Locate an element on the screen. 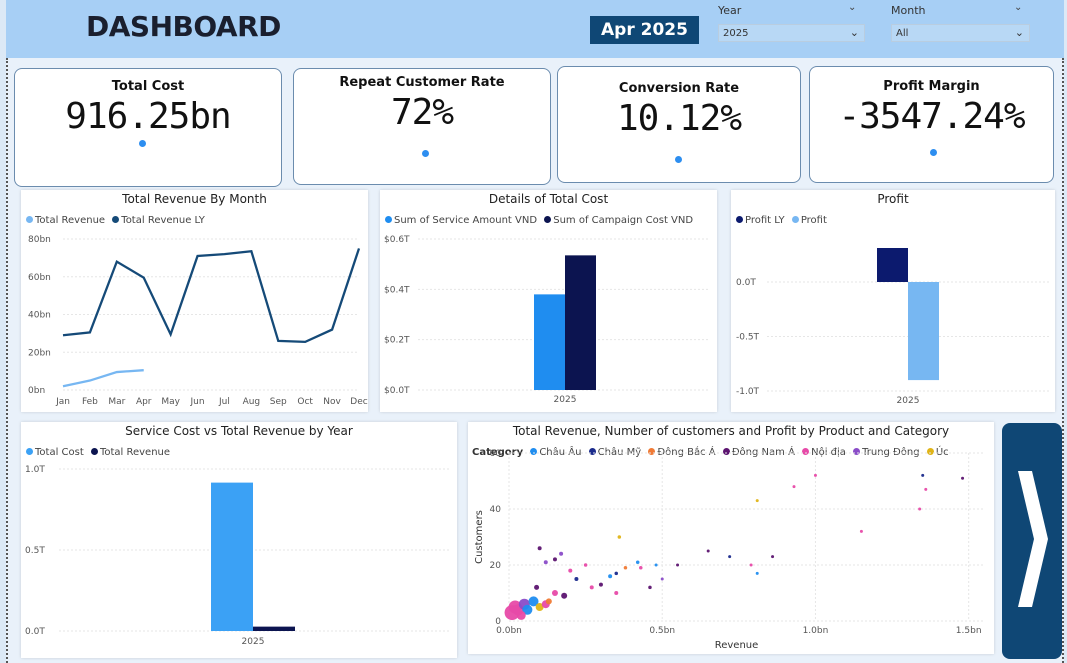 The height and width of the screenshot is (663, 1067). page-title: DASHBOARD is located at coordinates (183, 26).